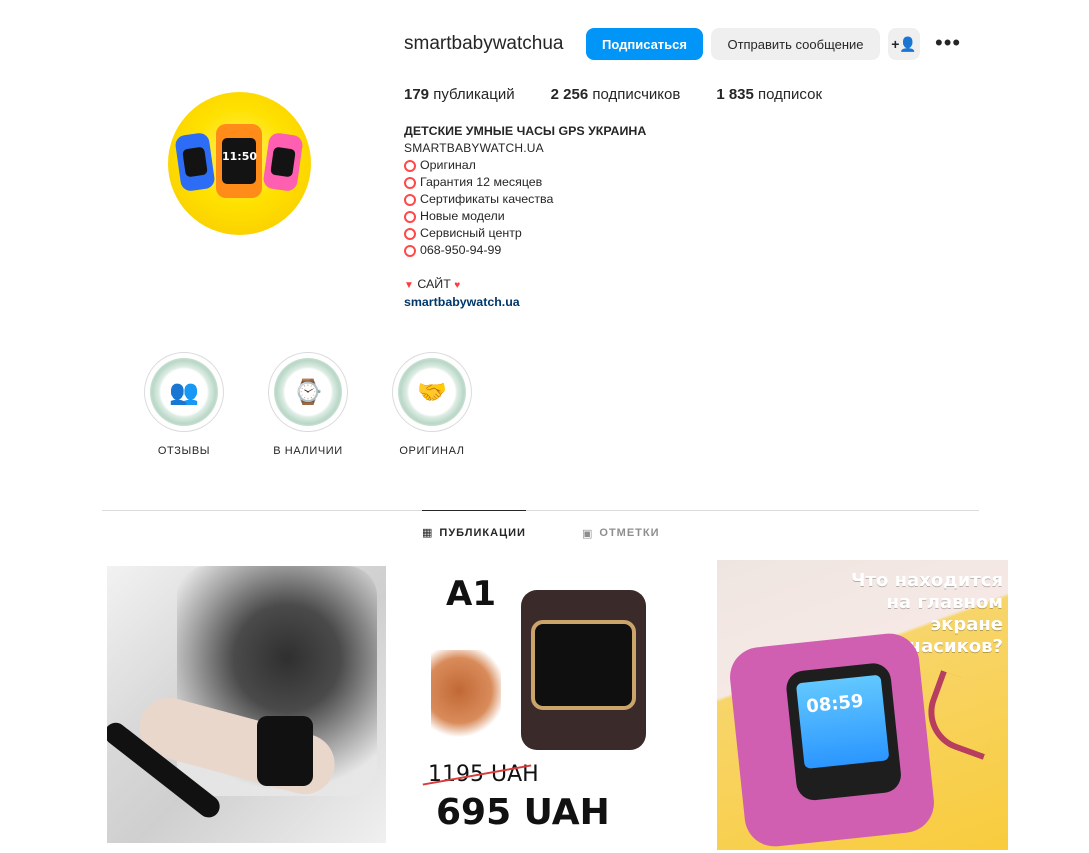  I want to click on bio-line-text: Новые модели, so click(462, 216).